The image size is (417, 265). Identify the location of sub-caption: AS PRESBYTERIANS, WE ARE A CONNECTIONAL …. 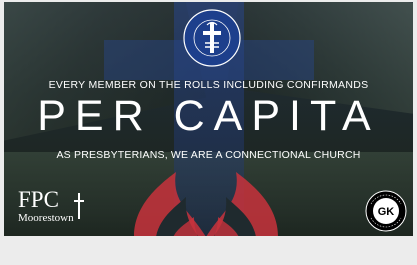
(208, 155).